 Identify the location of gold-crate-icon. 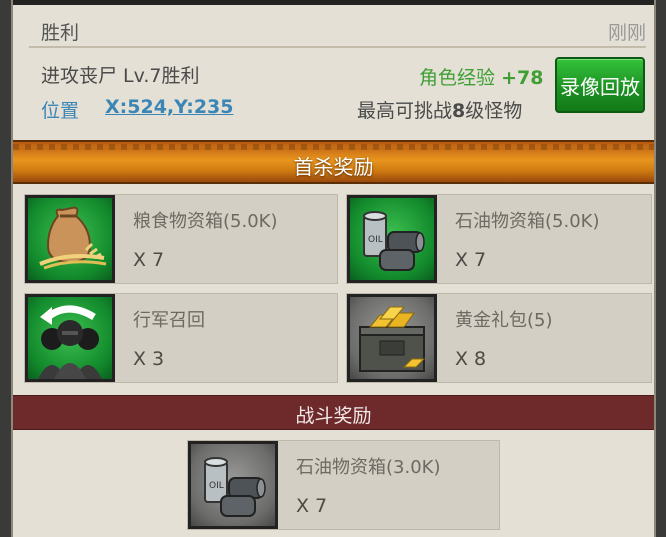
(392, 338).